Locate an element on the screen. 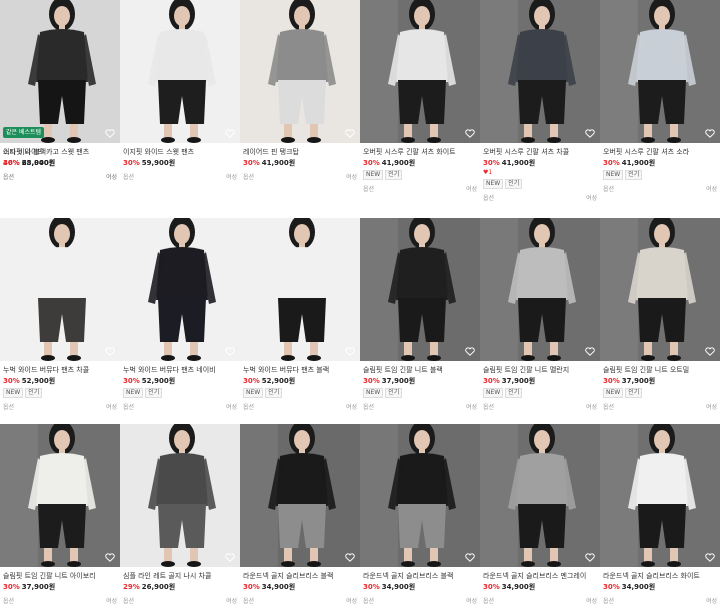  product-card: 오버핏 시스루 긴팔 셔츠 화이트 30% 41,900원 NEW 인기 옵션 여성 is located at coordinates (420, 96).